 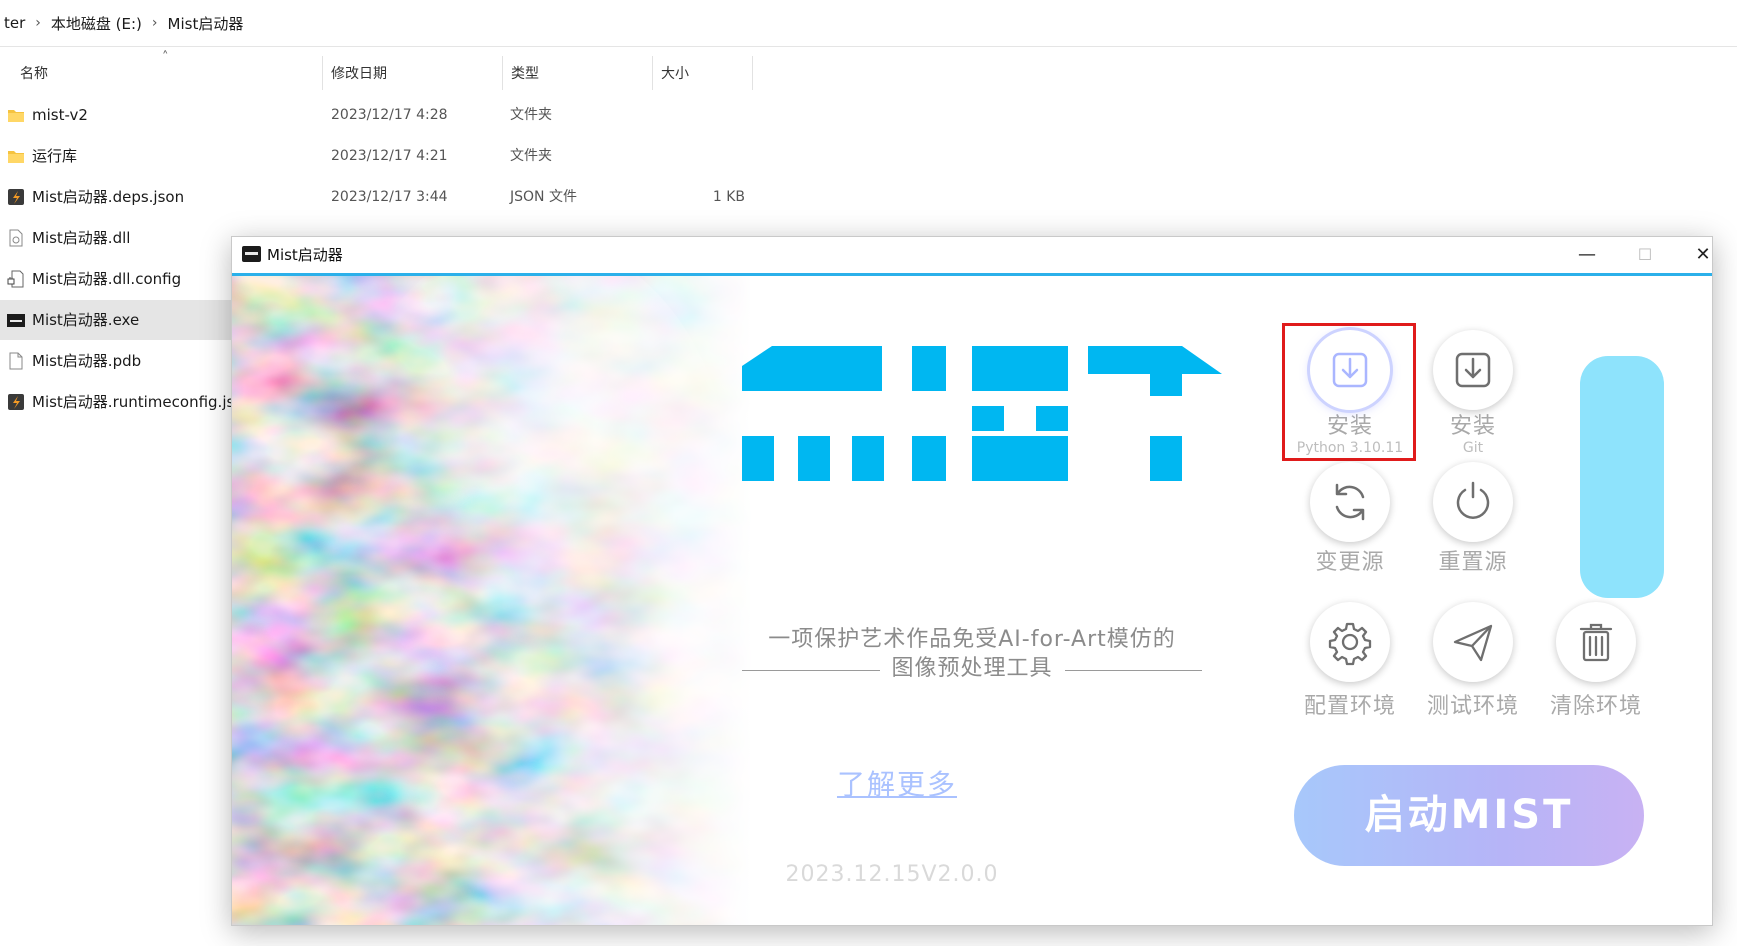 What do you see at coordinates (1349, 706) in the screenshot?
I see `tool-label: 配置环境` at bounding box center [1349, 706].